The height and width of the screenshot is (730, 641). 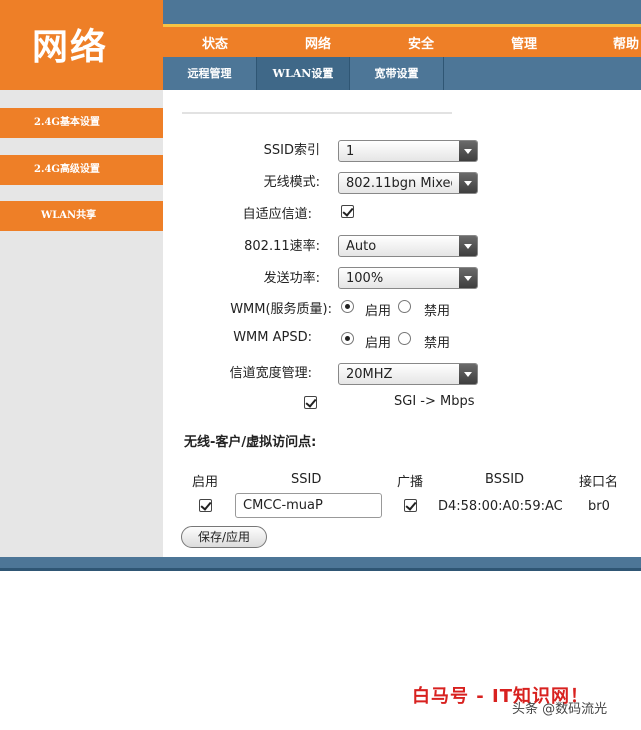 I want to click on nav-security: 安全, so click(x=421, y=42).